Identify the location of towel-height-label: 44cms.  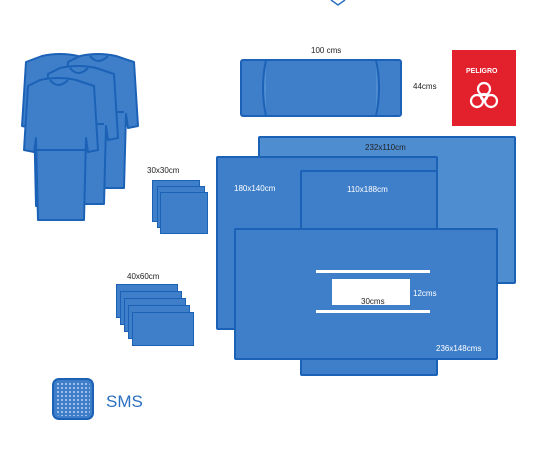
(425, 86).